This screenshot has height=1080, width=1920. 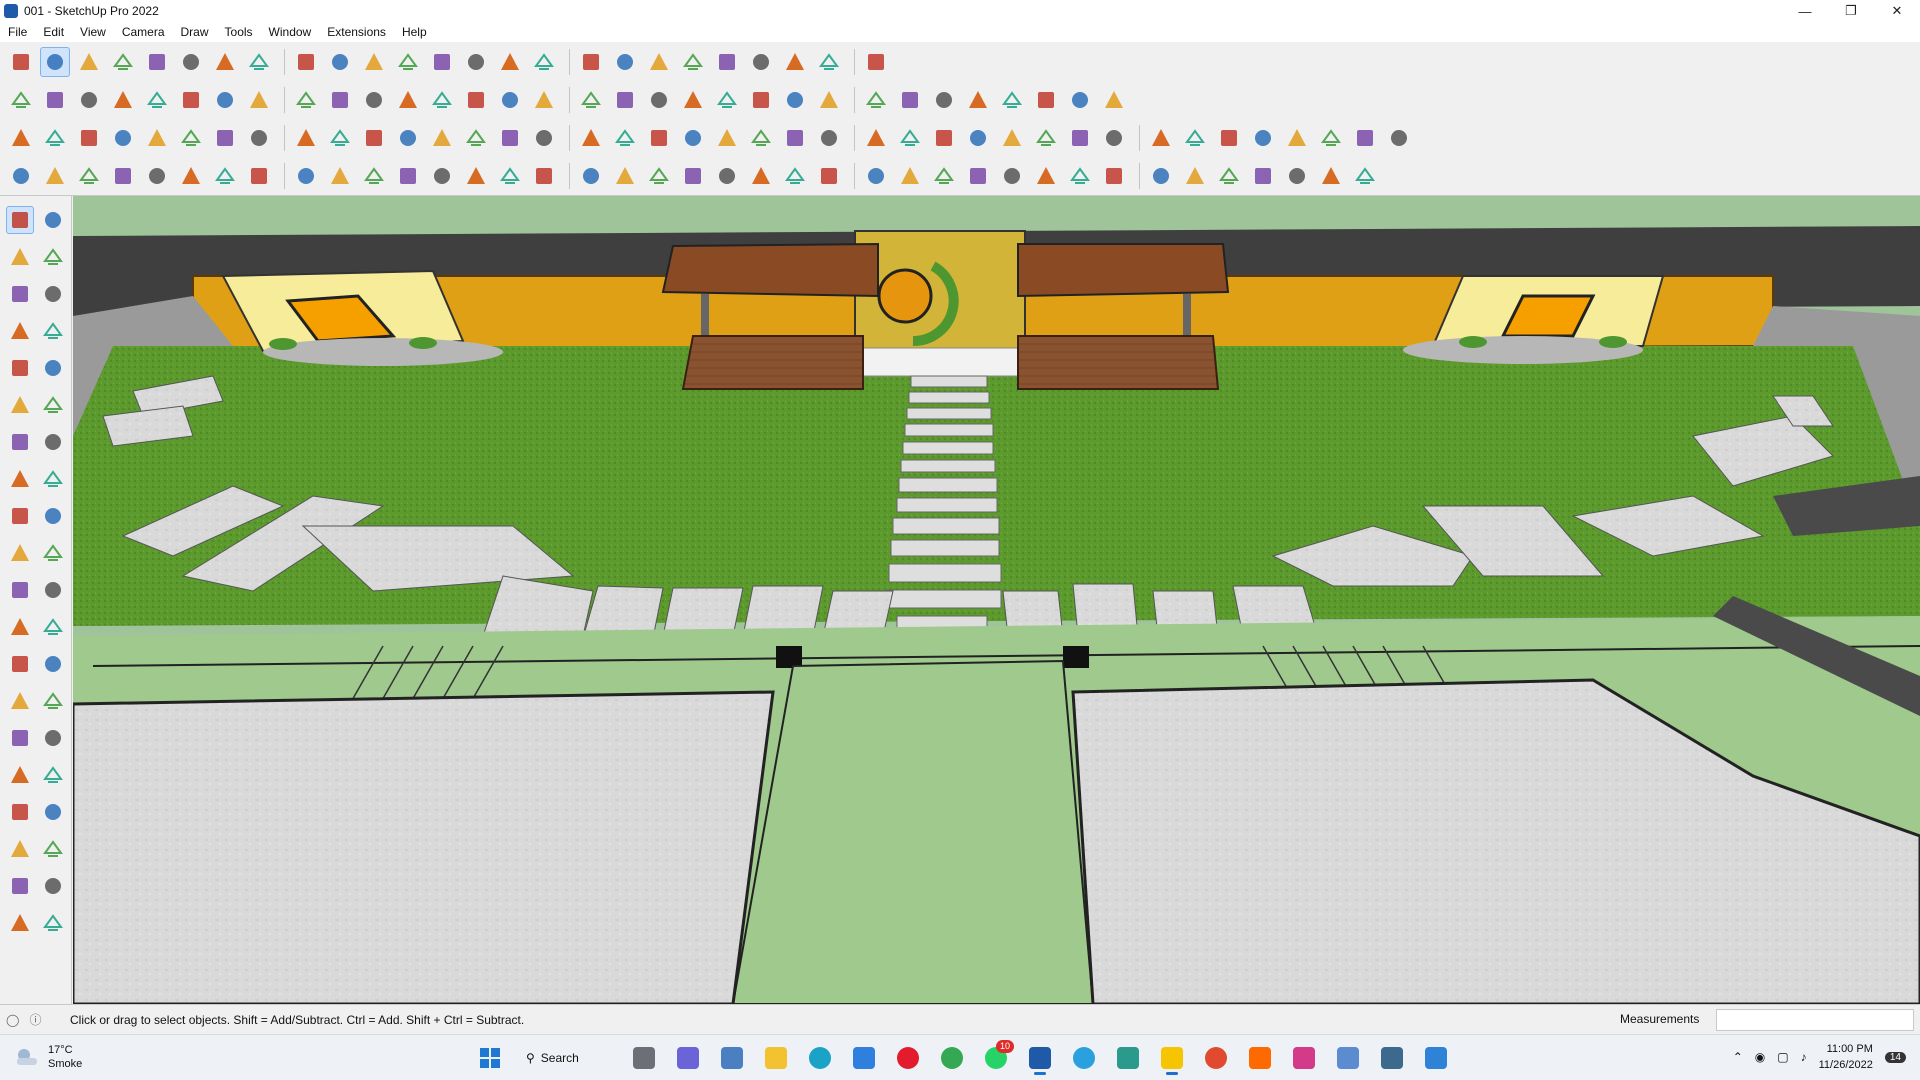 What do you see at coordinates (996, 1058) in the screenshot?
I see `whatsapp-icon: 10` at bounding box center [996, 1058].